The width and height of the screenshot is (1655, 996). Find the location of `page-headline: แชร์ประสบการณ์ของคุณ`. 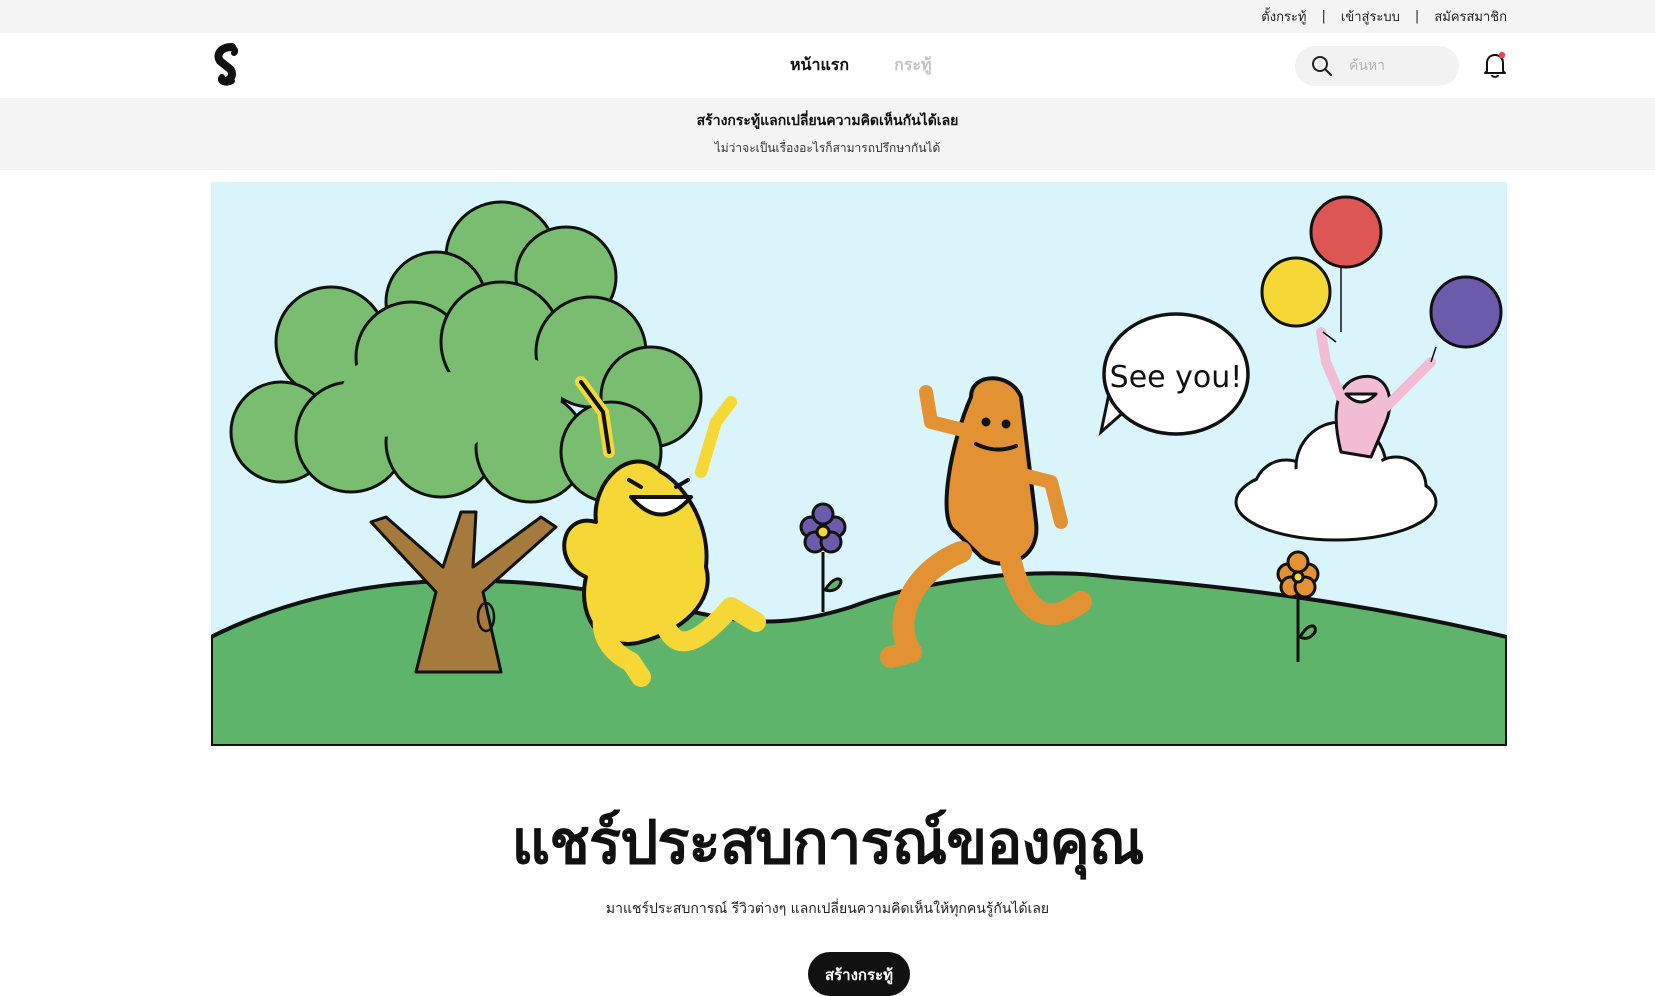

page-headline: แชร์ประสบการณ์ของคุณ is located at coordinates (828, 843).